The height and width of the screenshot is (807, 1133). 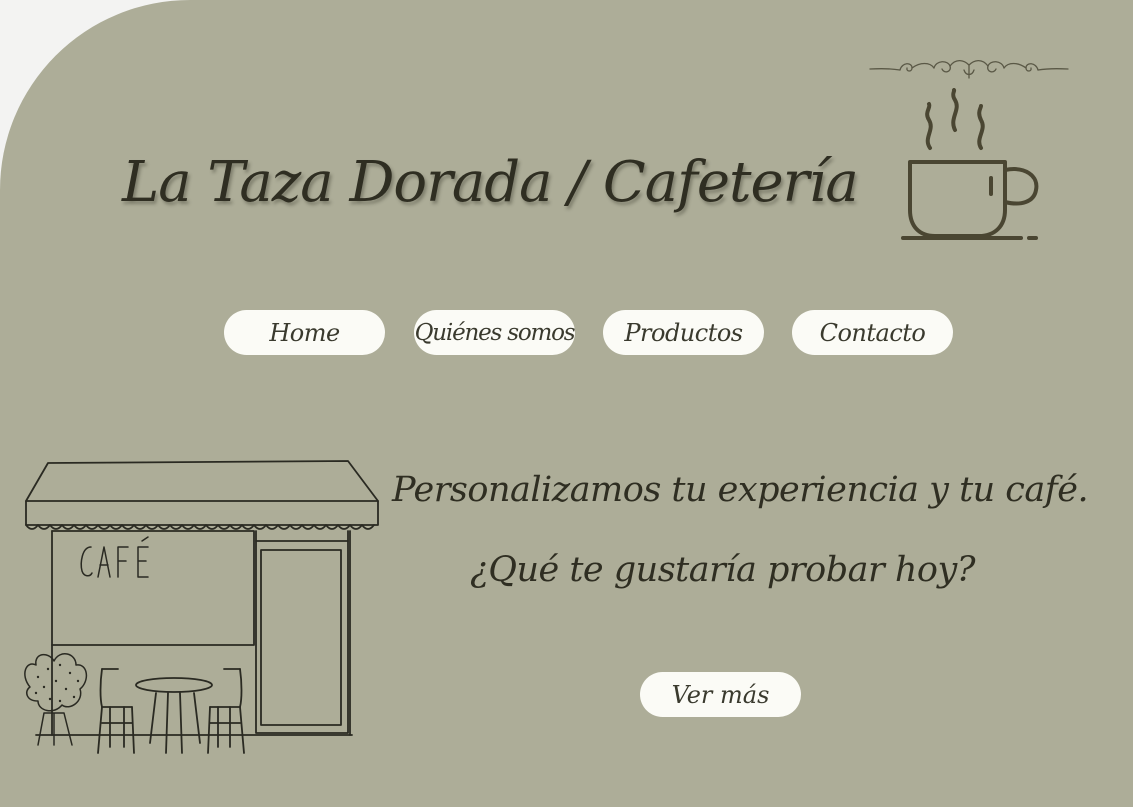 What do you see at coordinates (970, 164) in the screenshot?
I see `coffee-cup-icon` at bounding box center [970, 164].